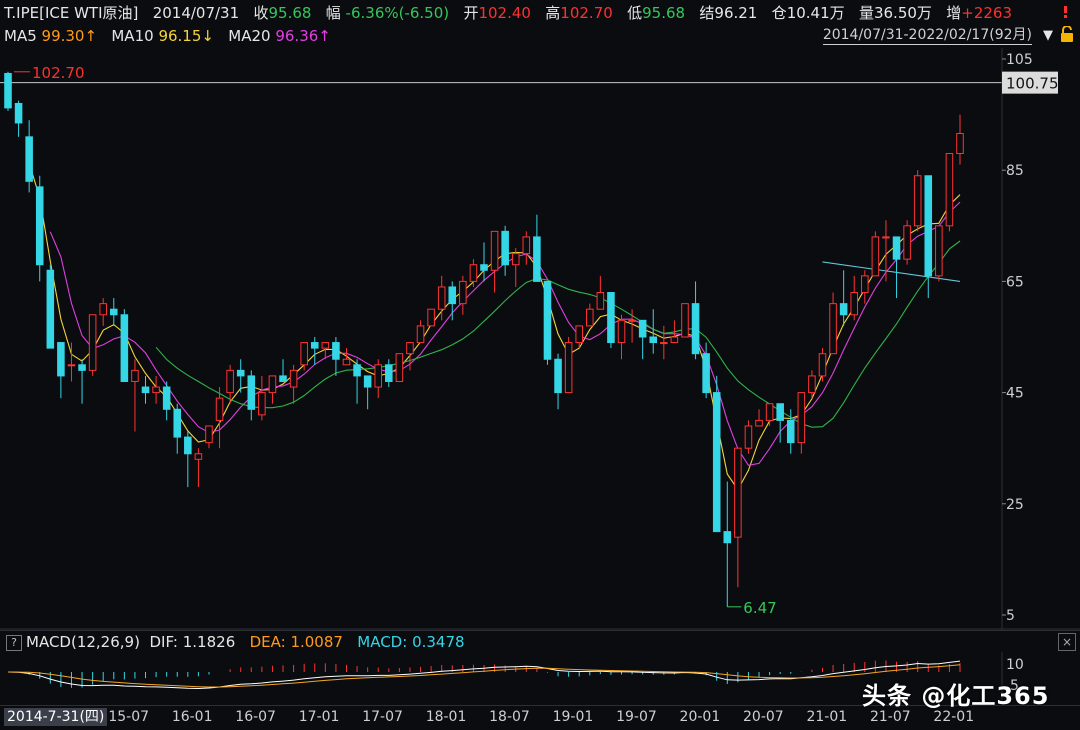  I want to click on ma5-value: 99.30↑, so click(69, 36).